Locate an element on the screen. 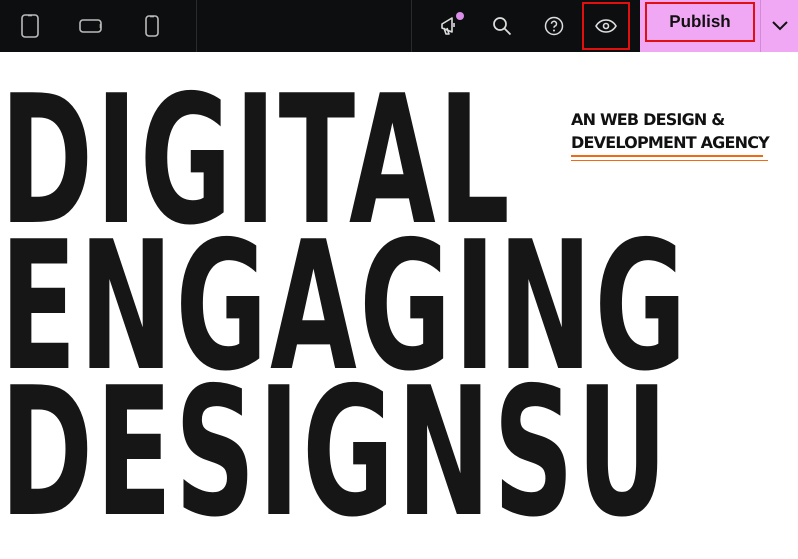 The image size is (798, 559). help-icon is located at coordinates (554, 26).